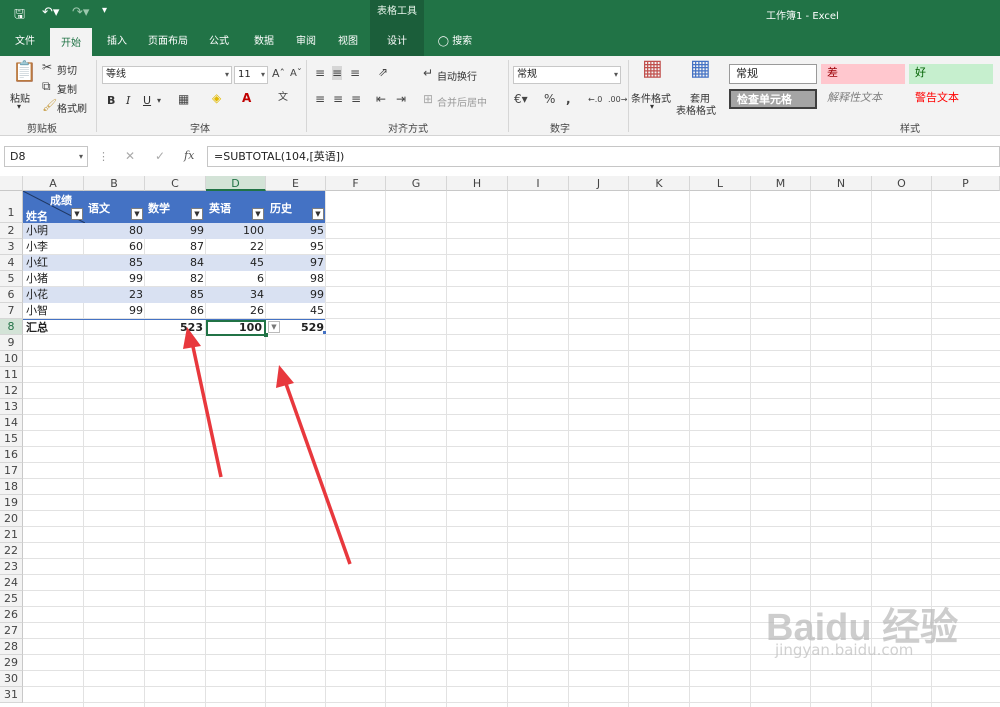 The image size is (1000, 707). What do you see at coordinates (19, 106) in the screenshot?
I see `paste-dropdown-icon: ▾` at bounding box center [19, 106].